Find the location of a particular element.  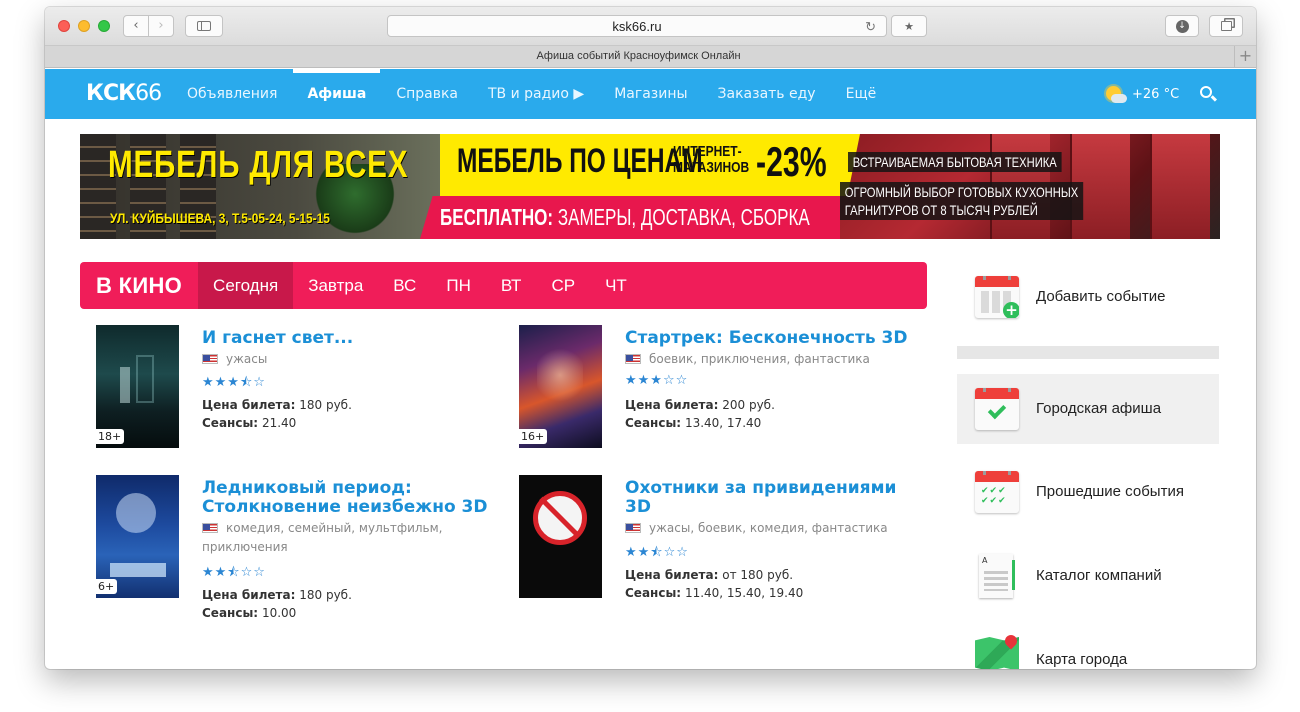

site-logo: КСК66 is located at coordinates (124, 93).